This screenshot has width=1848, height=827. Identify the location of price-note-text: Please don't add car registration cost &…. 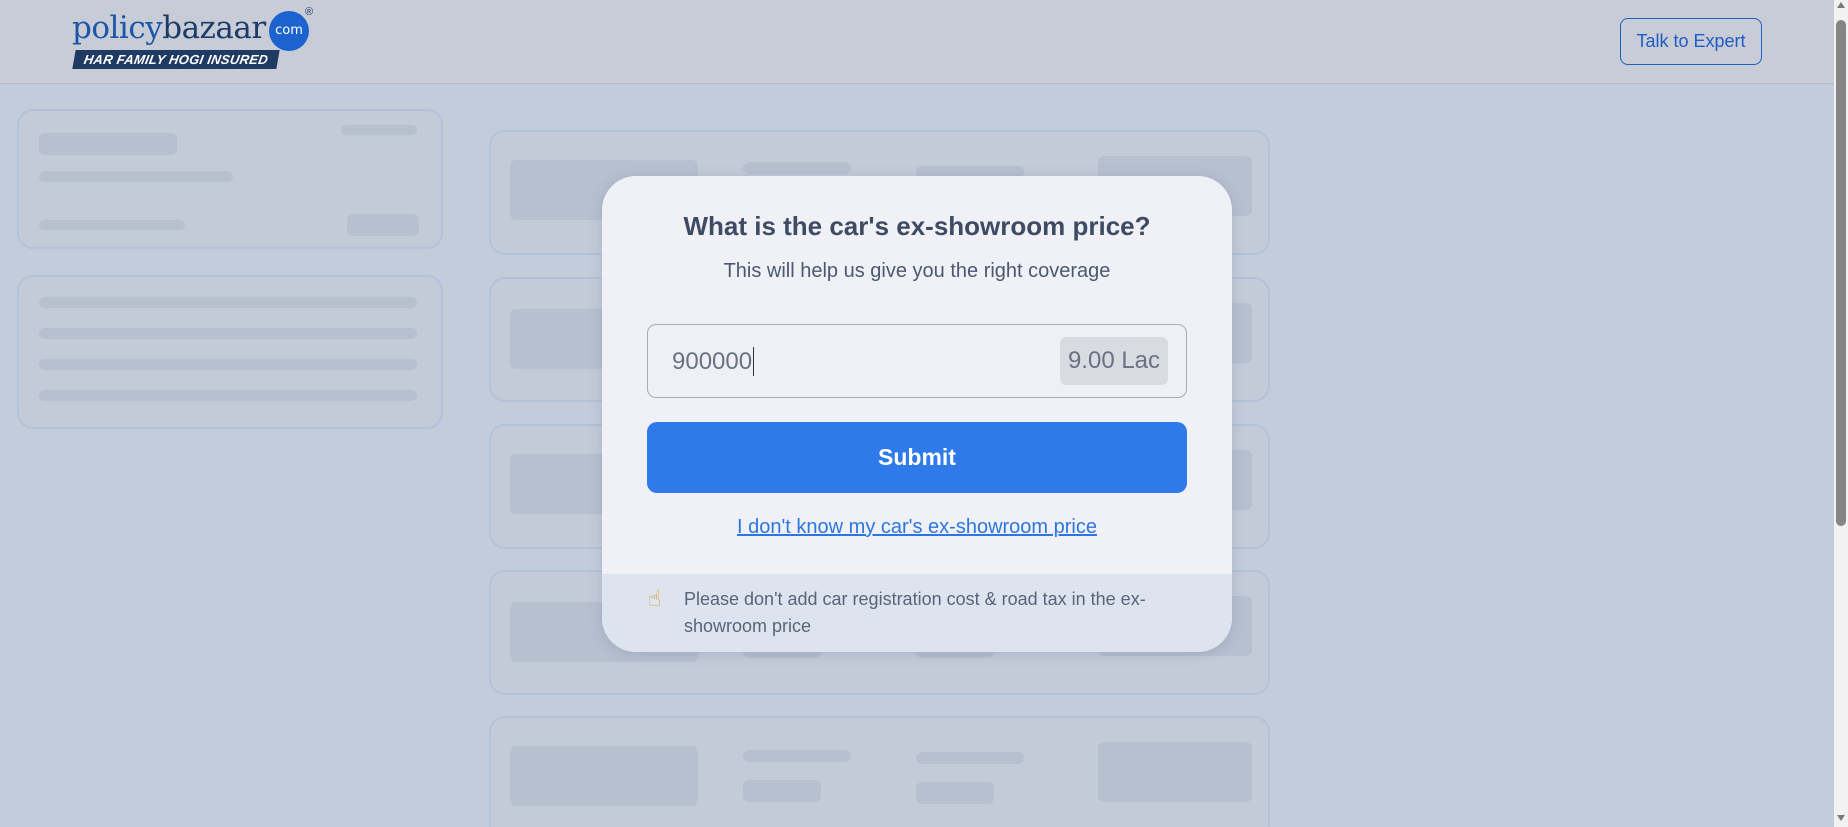
(915, 612).